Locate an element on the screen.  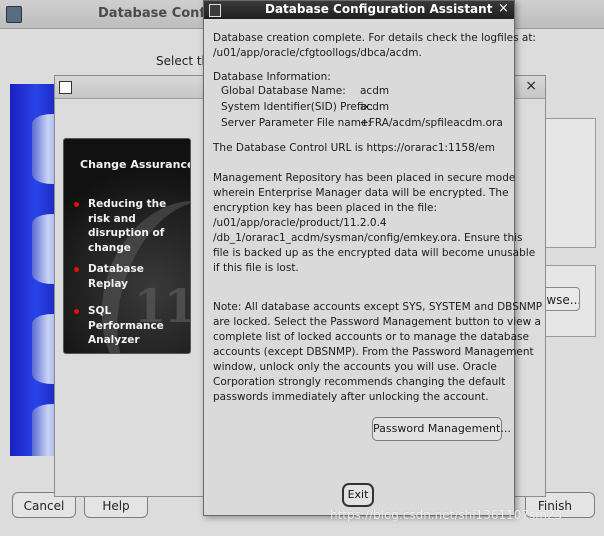
info-label: System Identifier(SID) Prefix: is located at coordinates (297, 107).